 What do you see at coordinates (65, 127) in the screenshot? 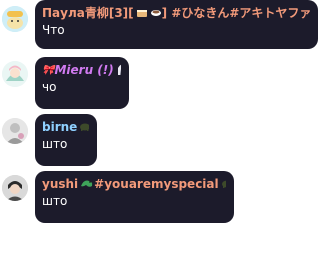
I see `author-name: birne` at bounding box center [65, 127].